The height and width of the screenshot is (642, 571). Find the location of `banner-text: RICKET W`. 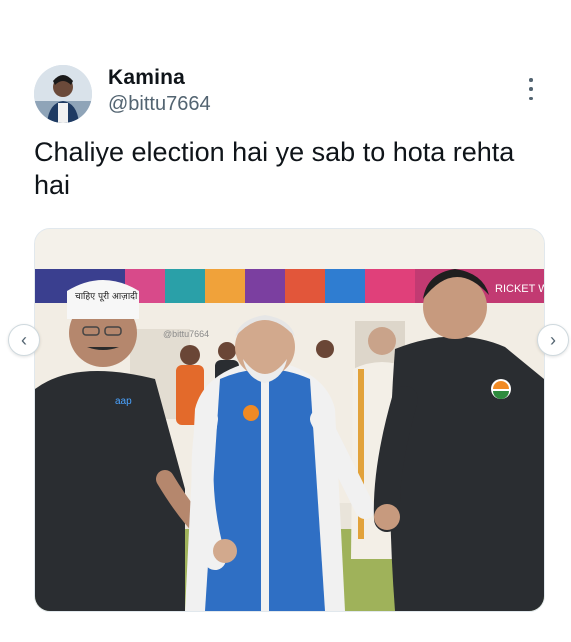

banner-text: RICKET W is located at coordinates (519, 289).